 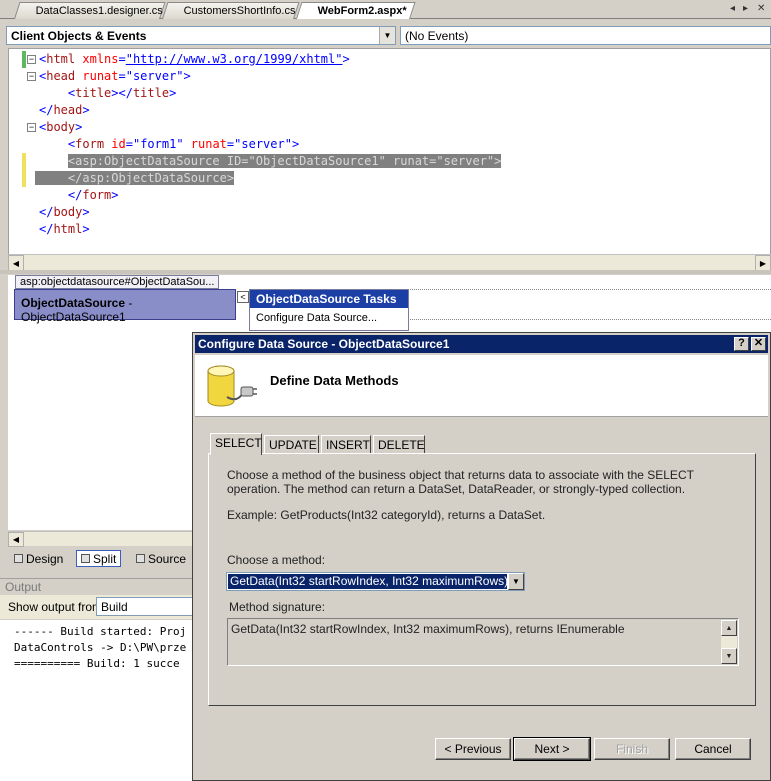 What do you see at coordinates (122, 93) in the screenshot?
I see `code-line: <title></title>` at bounding box center [122, 93].